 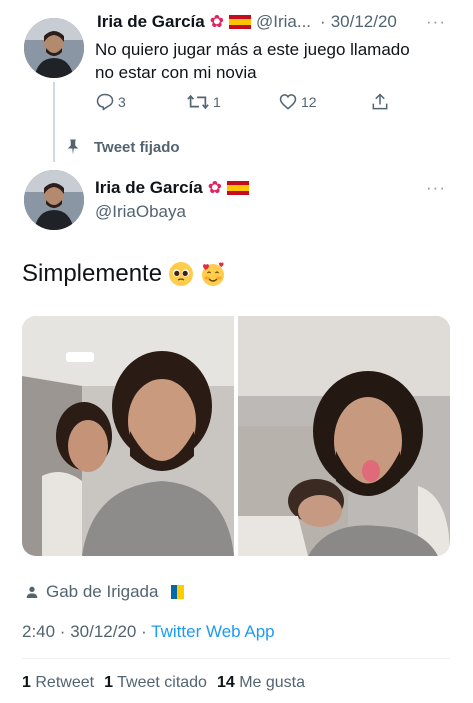 What do you see at coordinates (272, 682) in the screenshot?
I see `likes-label: Me gusta` at bounding box center [272, 682].